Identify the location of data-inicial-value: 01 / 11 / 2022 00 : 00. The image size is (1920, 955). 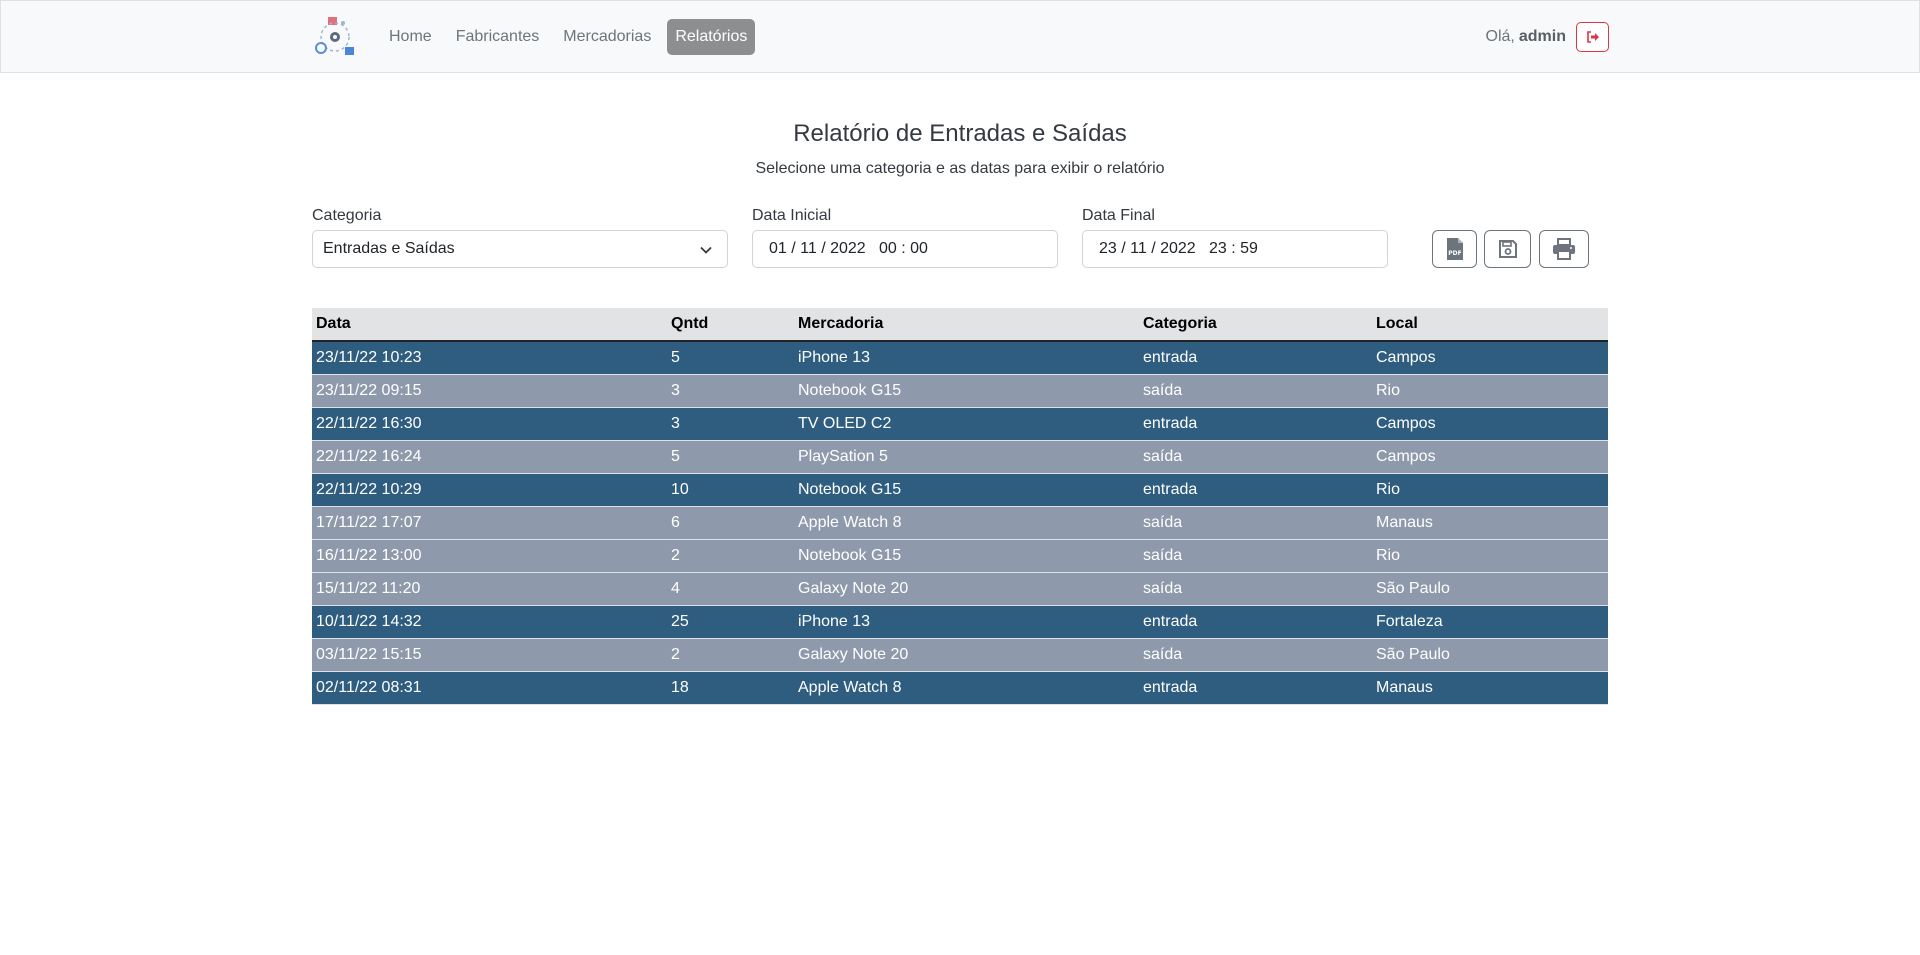
(848, 248).